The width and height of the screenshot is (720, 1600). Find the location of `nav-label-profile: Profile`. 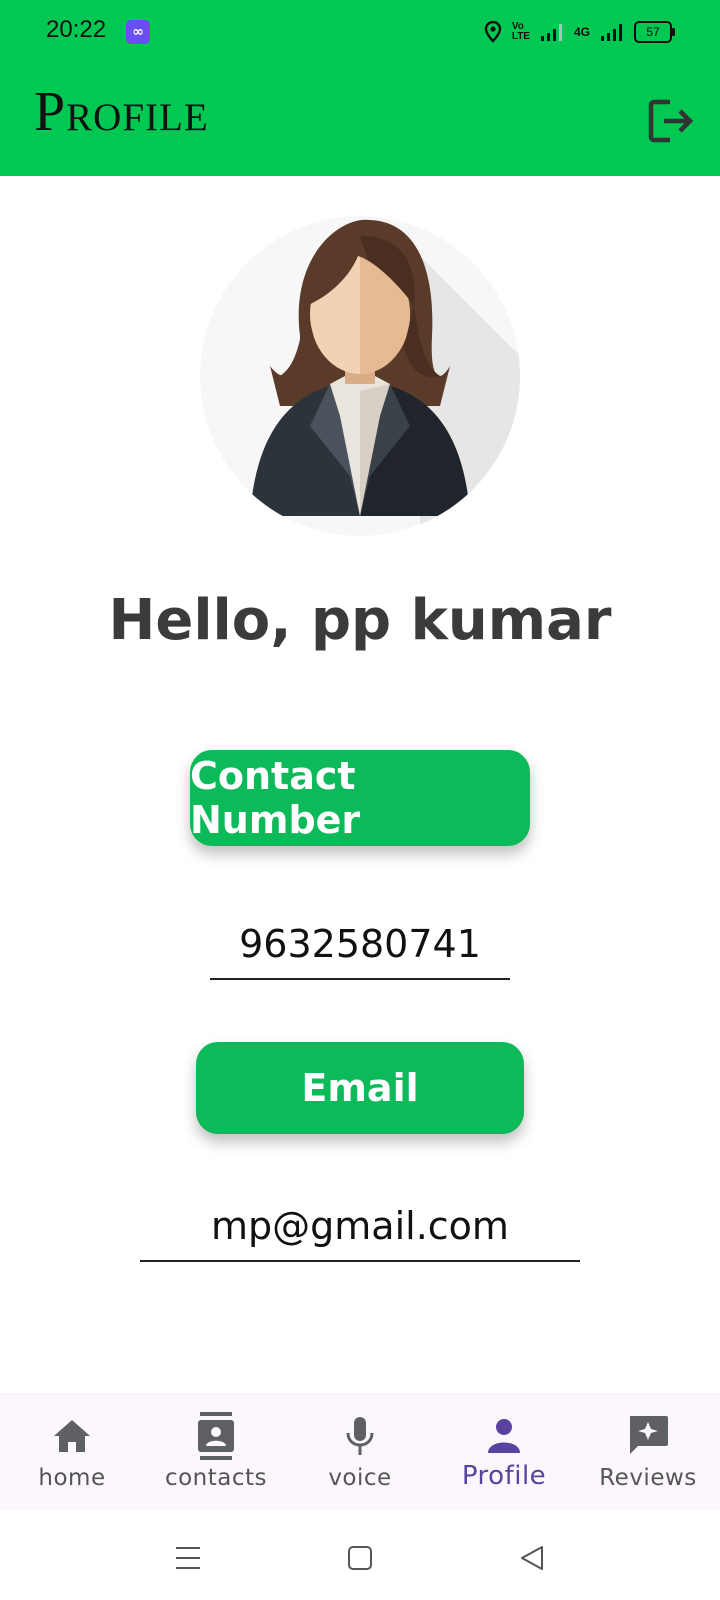

nav-label-profile: Profile is located at coordinates (504, 1476).